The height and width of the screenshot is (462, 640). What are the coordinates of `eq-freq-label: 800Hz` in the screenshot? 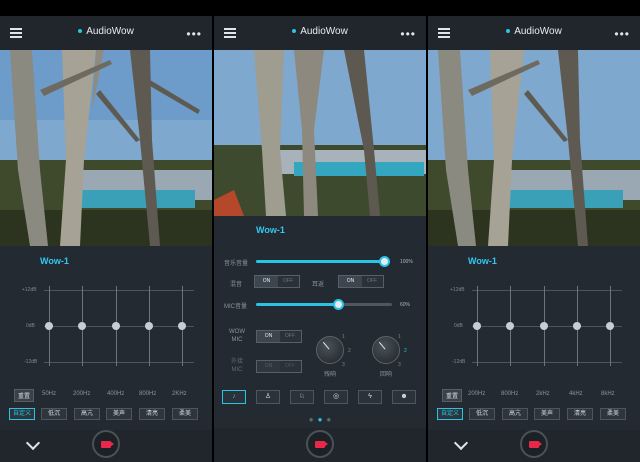 It's located at (148, 394).